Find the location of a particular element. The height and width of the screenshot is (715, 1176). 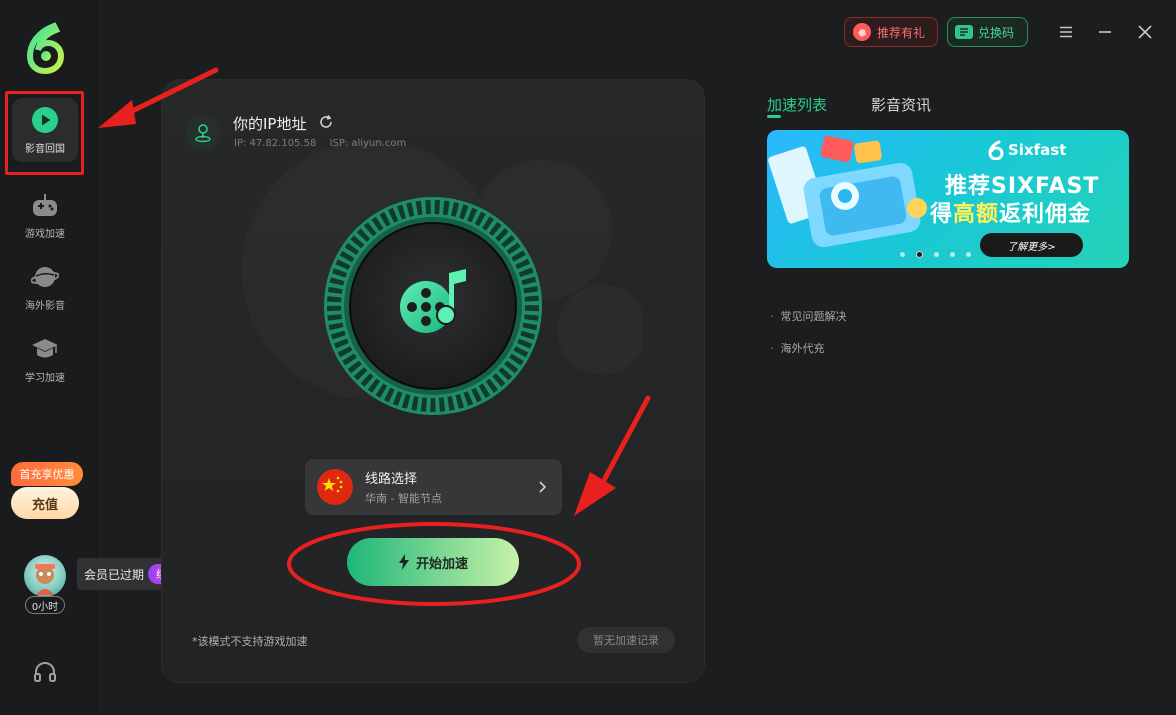

isp-value: ISP: aliyun.com is located at coordinates (368, 143).